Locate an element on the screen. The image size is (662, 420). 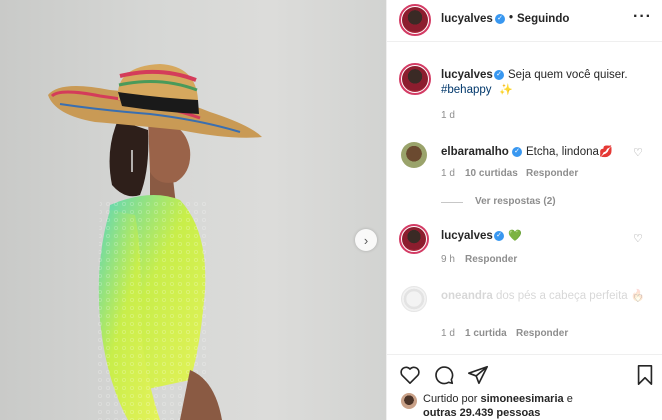
comment-time: 9 h is located at coordinates (448, 259).